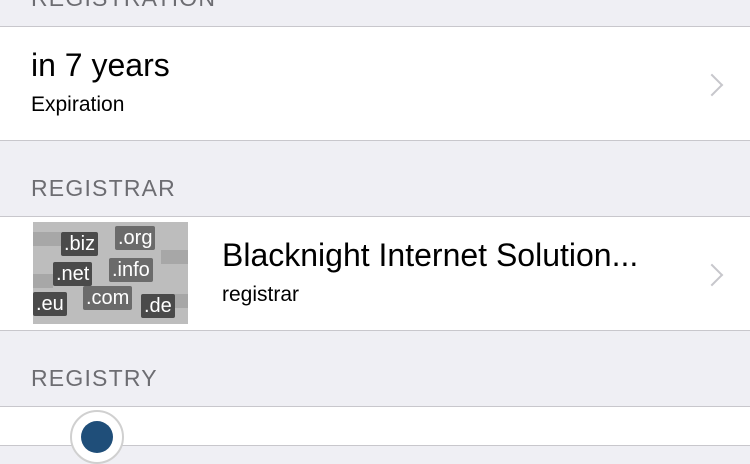  Describe the element at coordinates (80, 244) in the screenshot. I see `tld-biz: .biz` at that location.